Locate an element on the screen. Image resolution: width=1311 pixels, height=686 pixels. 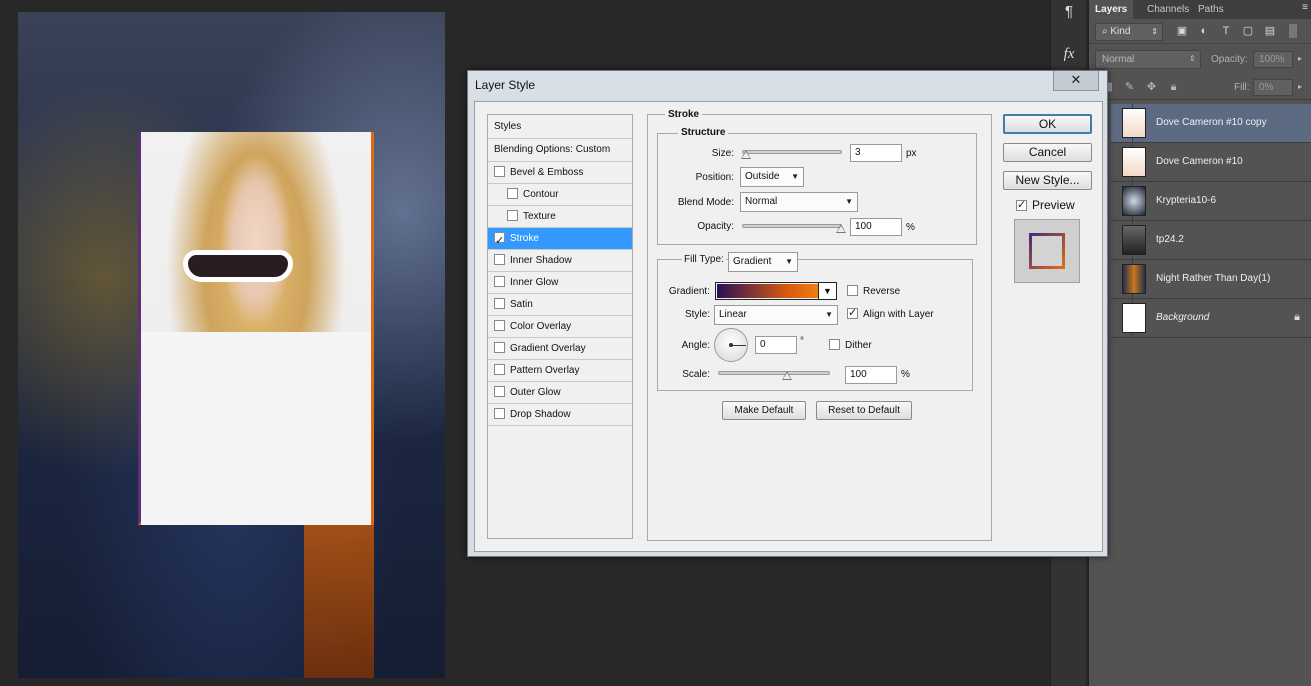
reset-to-default-button: Reset to Default is located at coordinates (864, 410).